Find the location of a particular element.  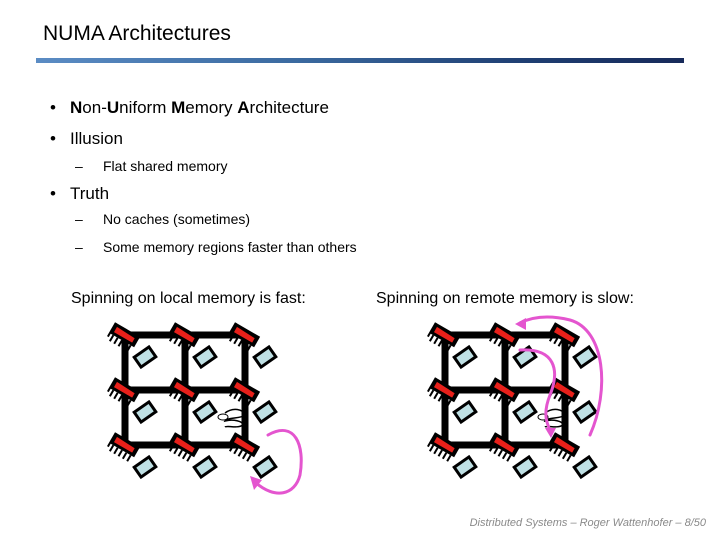

subbullet-text: Some memory regions faster than others is located at coordinates (230, 247).